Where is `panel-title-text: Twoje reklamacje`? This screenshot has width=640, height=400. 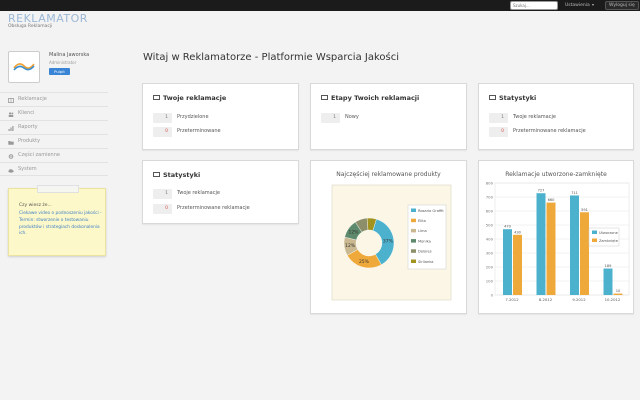 panel-title-text: Twoje reklamacje is located at coordinates (195, 98).